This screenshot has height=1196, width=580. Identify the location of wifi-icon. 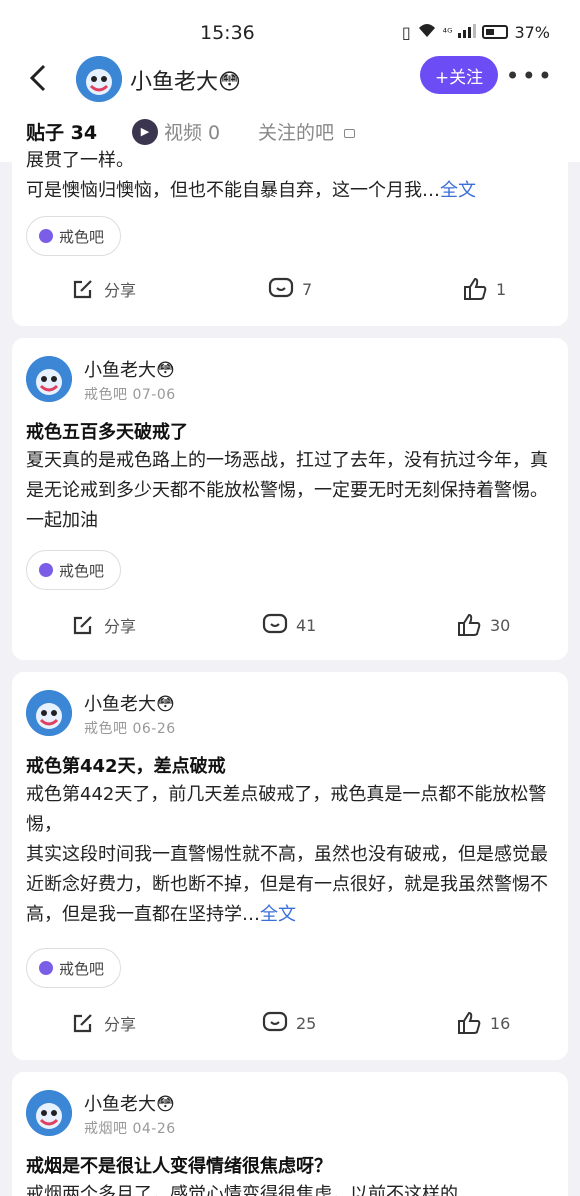
(427, 32).